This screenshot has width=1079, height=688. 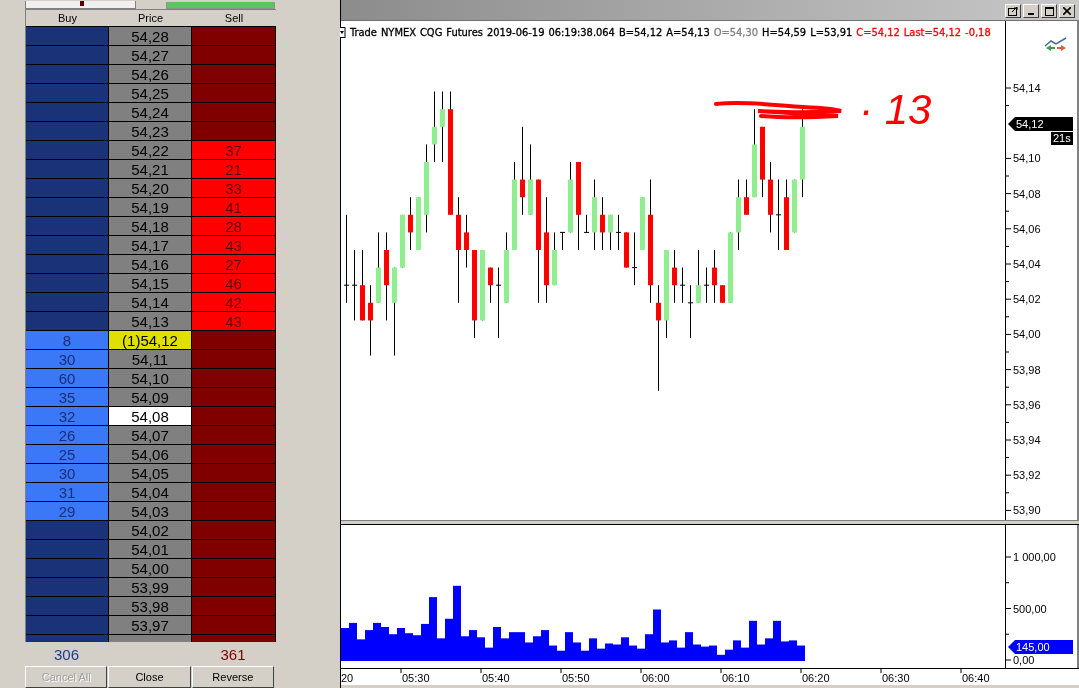 What do you see at coordinates (150, 492) in the screenshot?
I see `price-cell: 54,04` at bounding box center [150, 492].